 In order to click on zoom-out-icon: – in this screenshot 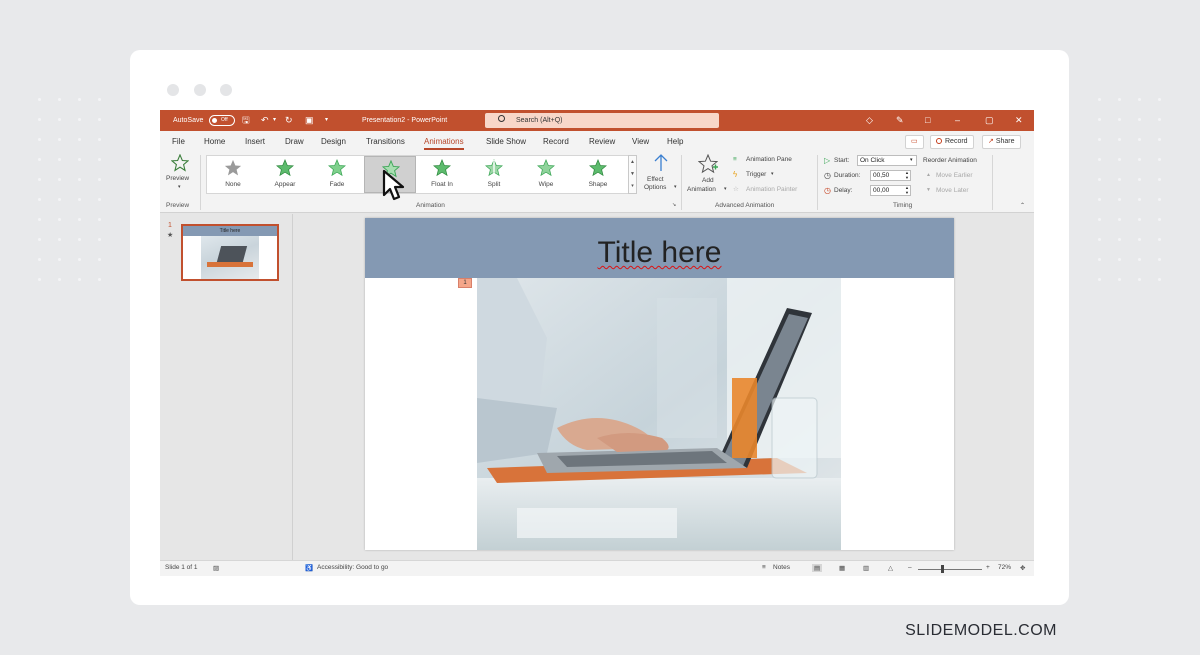, I will do `click(910, 567)`.